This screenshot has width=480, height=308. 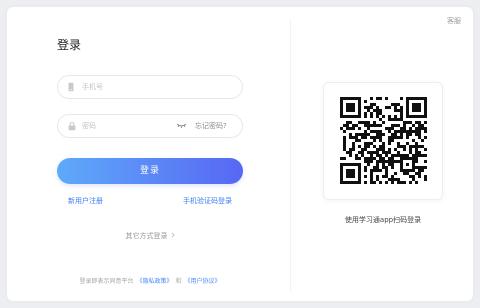 What do you see at coordinates (207, 201) in the screenshot?
I see `sms-login-link: 手机验证码登录` at bounding box center [207, 201].